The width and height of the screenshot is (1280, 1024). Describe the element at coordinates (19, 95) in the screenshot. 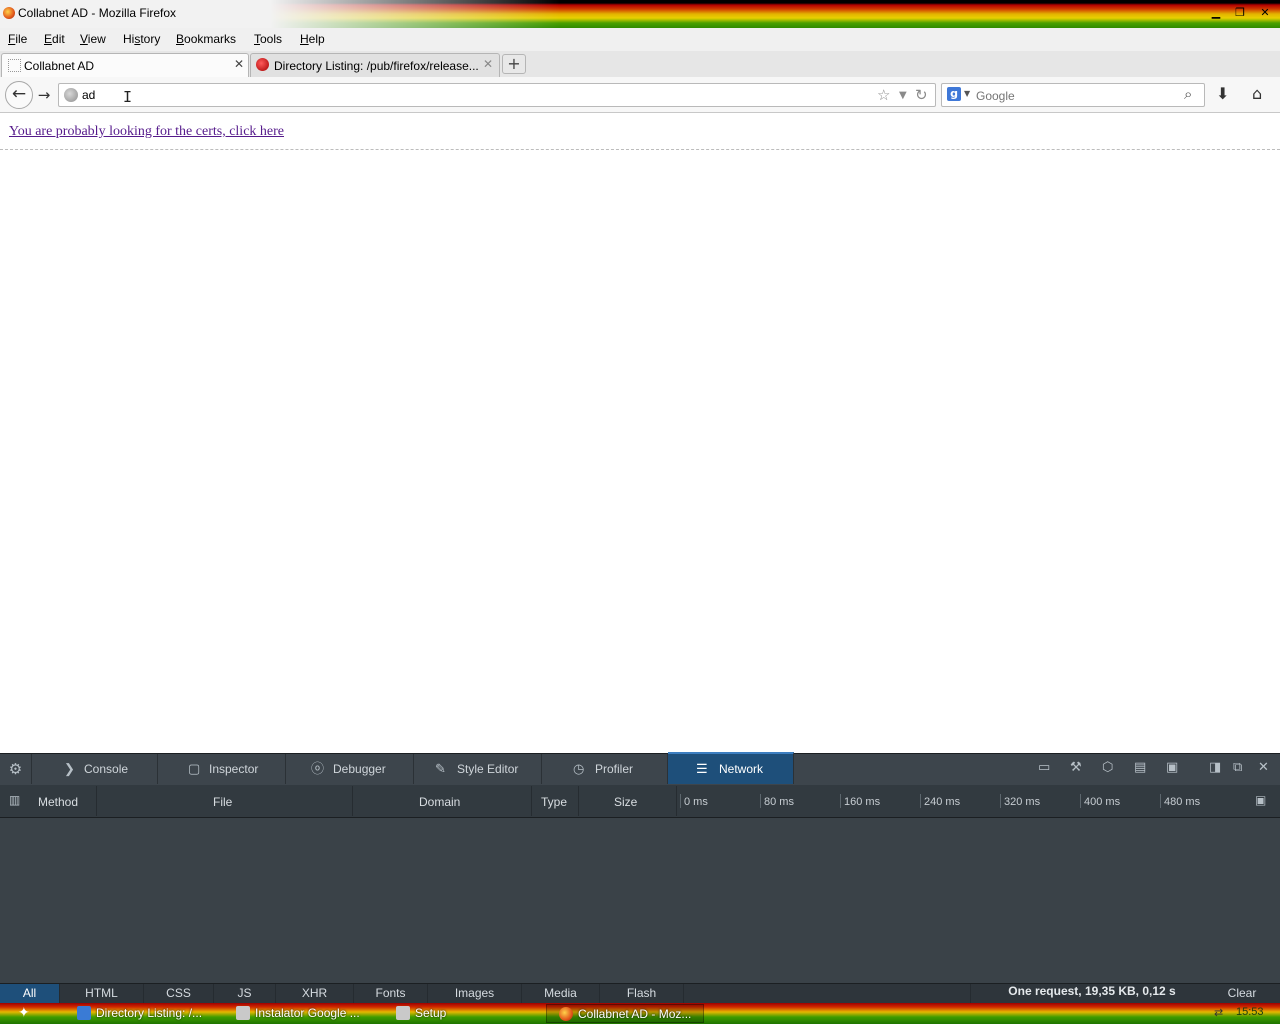

I see `back-button: ←` at that location.